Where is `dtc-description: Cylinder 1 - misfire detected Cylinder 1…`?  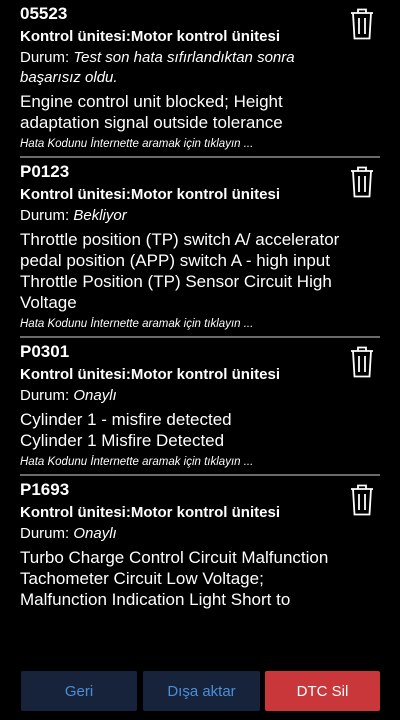
dtc-description: Cylinder 1 - misfire detected Cylinder 1… is located at coordinates (126, 430).